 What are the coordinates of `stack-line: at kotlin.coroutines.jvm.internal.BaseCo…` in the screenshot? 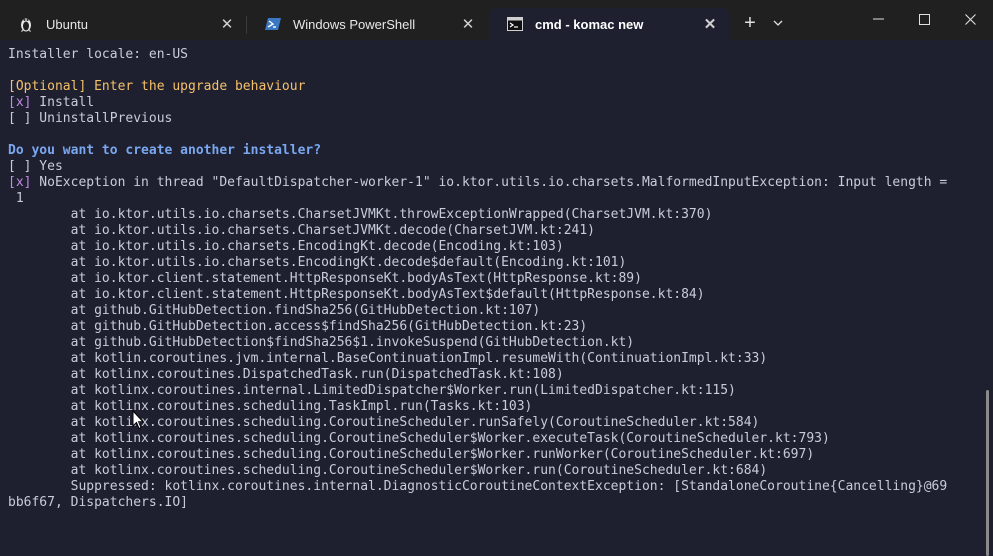 It's located at (388, 358).